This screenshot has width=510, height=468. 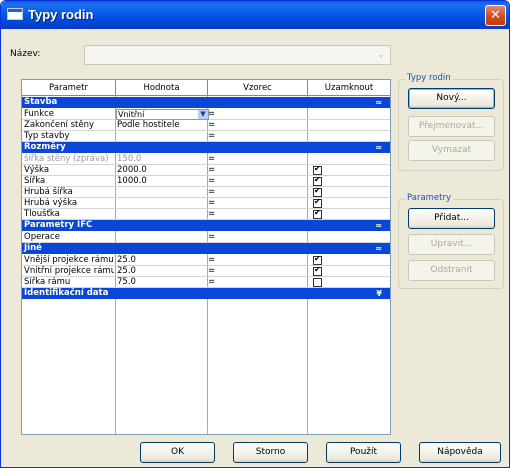 What do you see at coordinates (163, 125) in the screenshot?
I see `parameter-value: Podle hostitele` at bounding box center [163, 125].